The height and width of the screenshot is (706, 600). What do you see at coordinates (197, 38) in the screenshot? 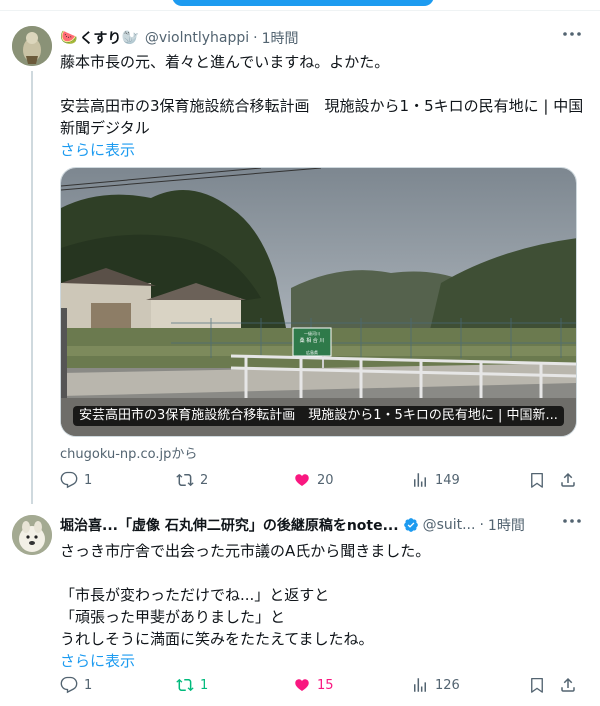
I see `user-handle: @violntlyhappi` at bounding box center [197, 38].